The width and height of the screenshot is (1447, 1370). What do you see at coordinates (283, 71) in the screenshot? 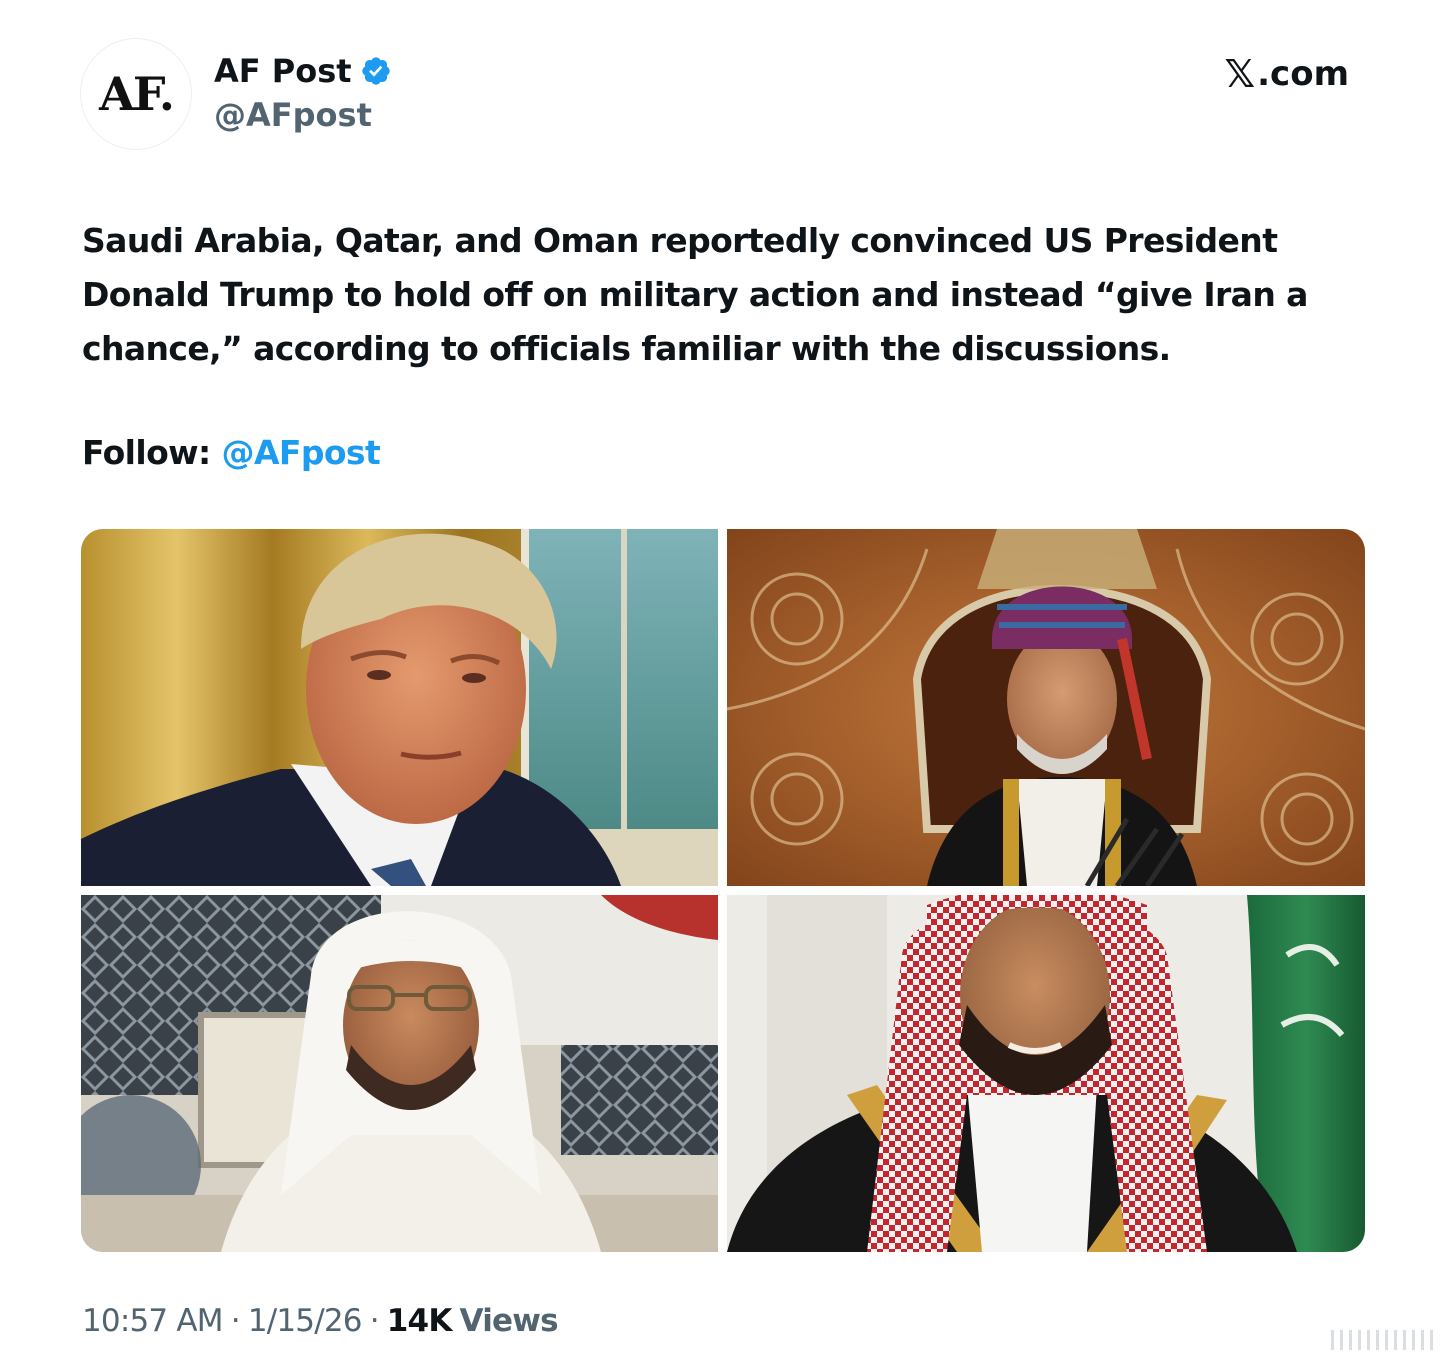
I see `display-name: AF Post` at bounding box center [283, 71].